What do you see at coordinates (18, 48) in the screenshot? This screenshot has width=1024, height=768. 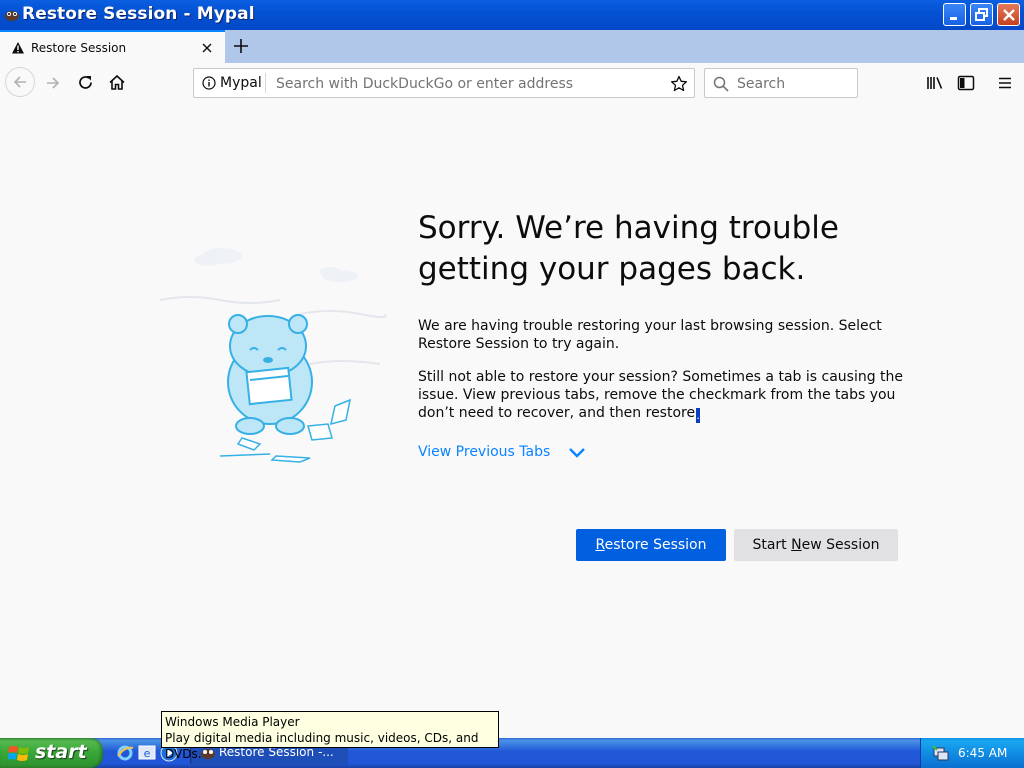 I see `warning-icon` at bounding box center [18, 48].